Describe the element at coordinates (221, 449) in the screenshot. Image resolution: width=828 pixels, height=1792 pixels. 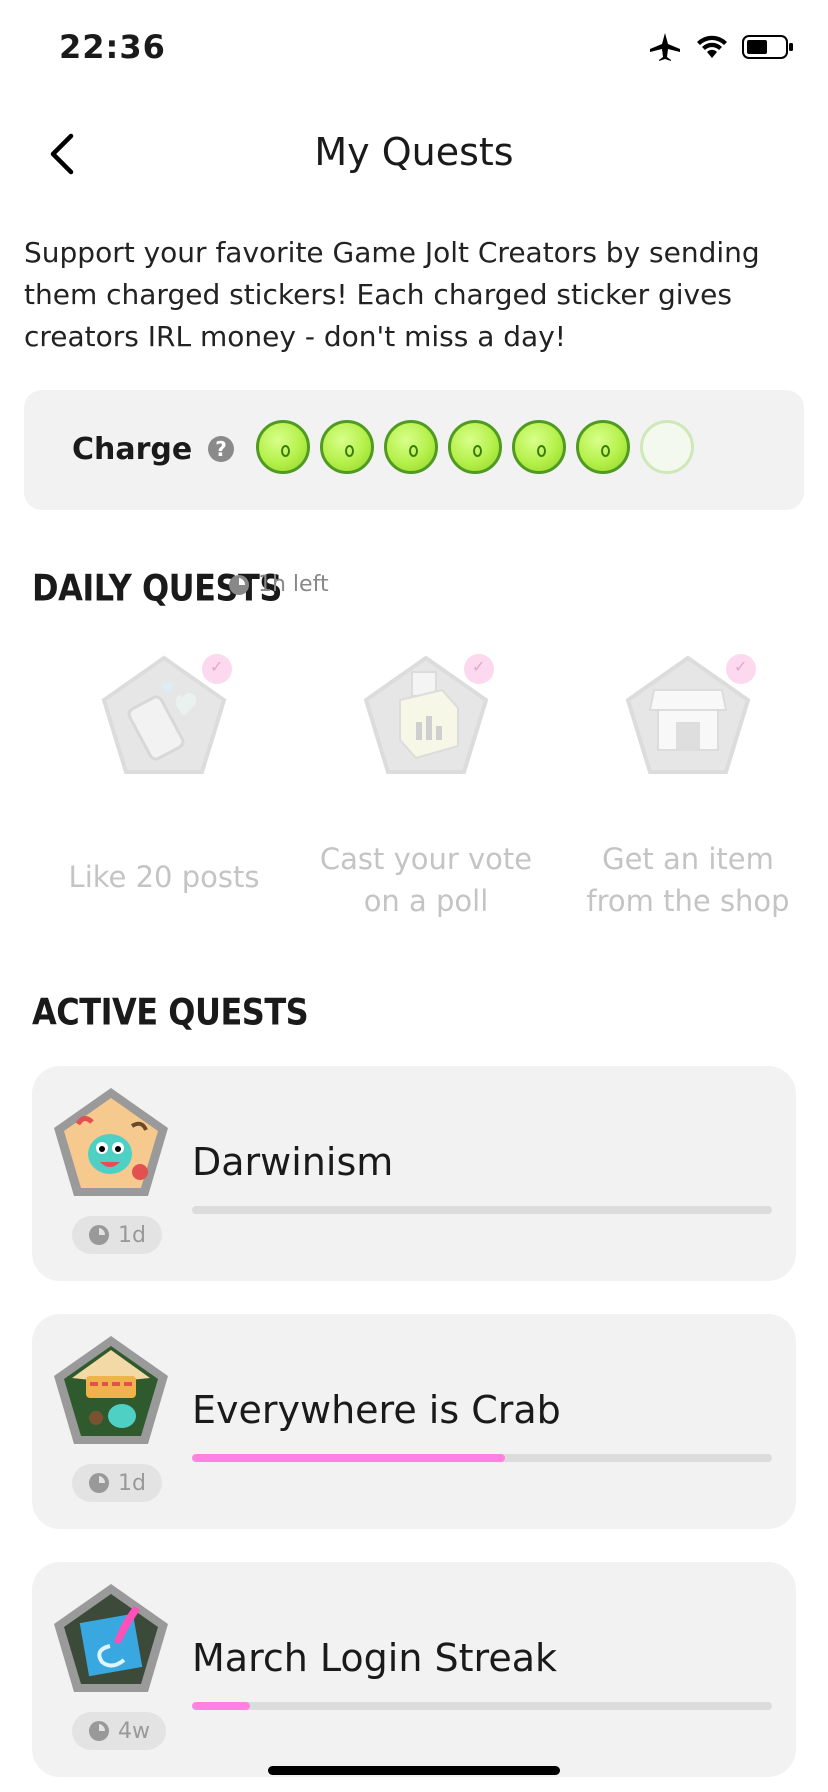
I see `question-icon: ?` at that location.